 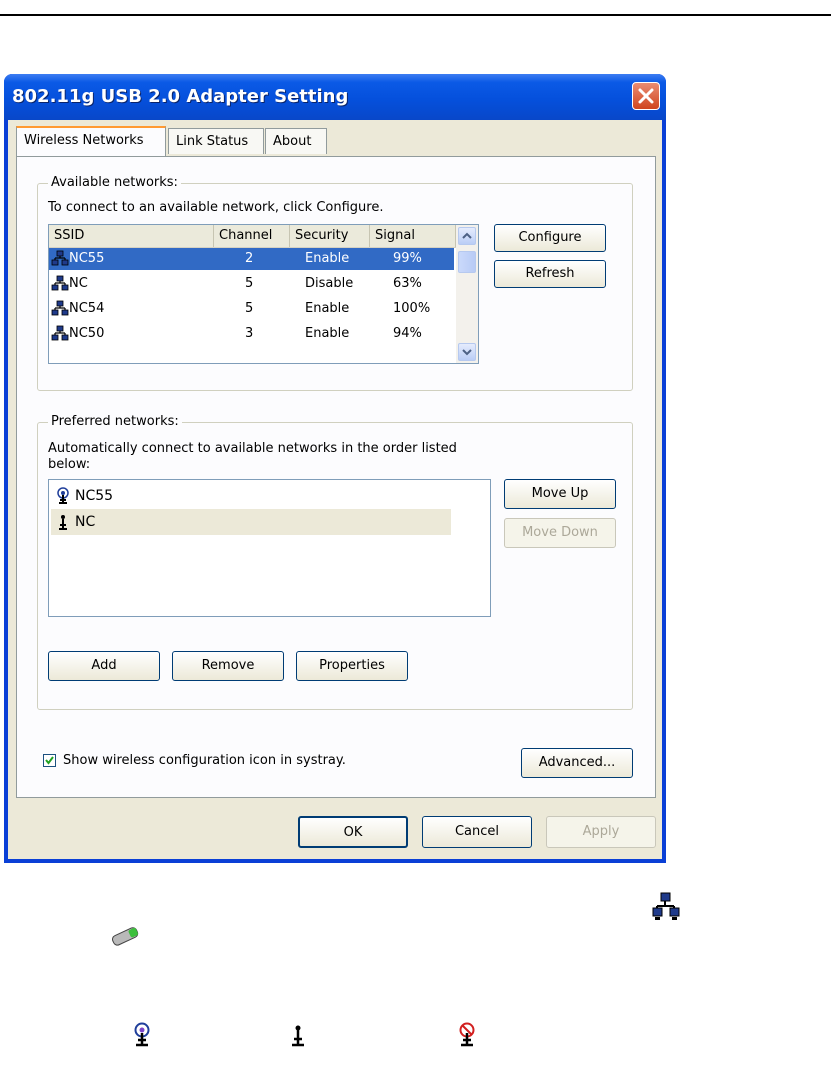 I want to click on column-channel: Channel, so click(x=252, y=236).